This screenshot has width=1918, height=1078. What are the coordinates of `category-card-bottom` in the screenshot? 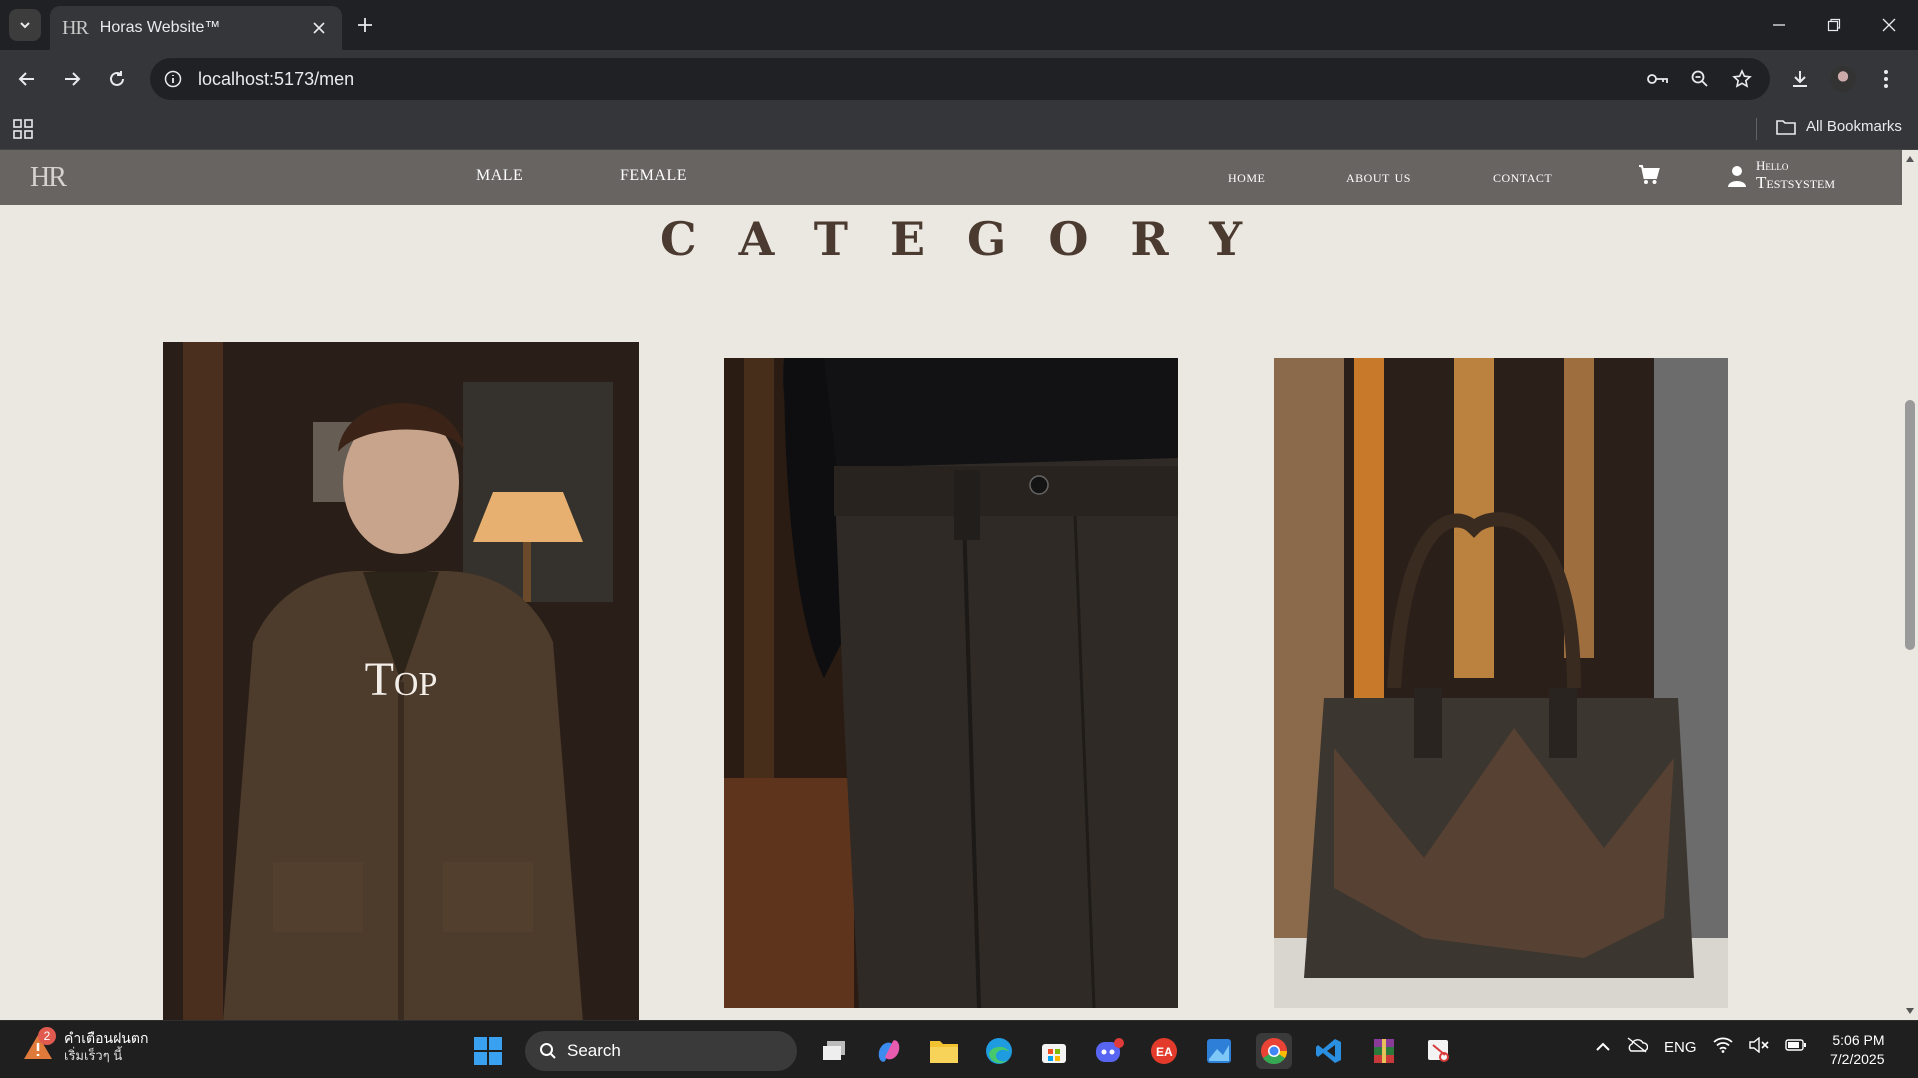 It's located at (951, 683).